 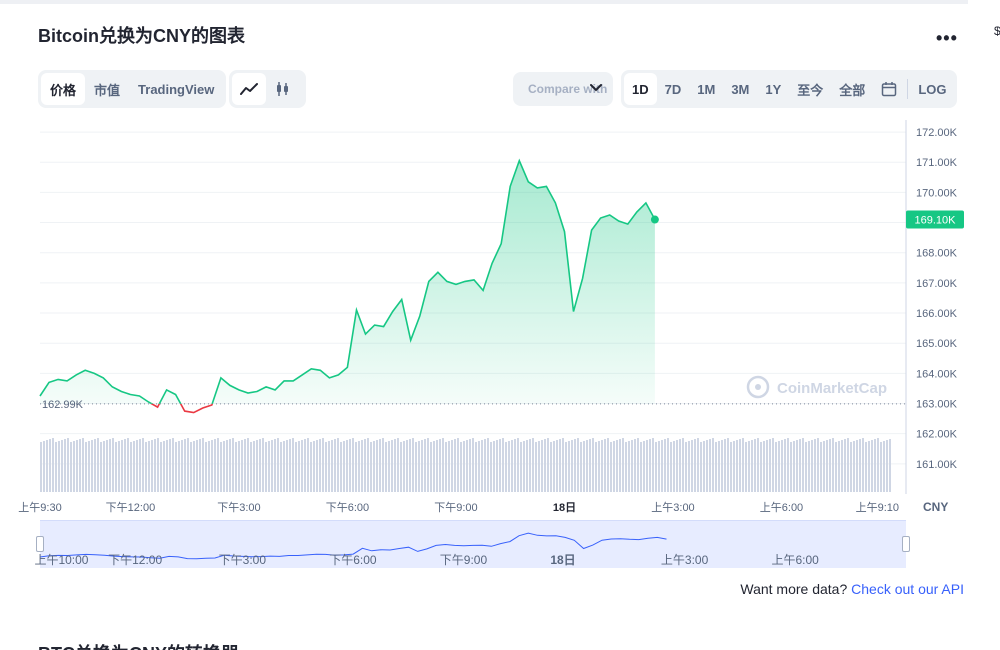 What do you see at coordinates (906, 544) in the screenshot?
I see `navigator-right-handle` at bounding box center [906, 544].